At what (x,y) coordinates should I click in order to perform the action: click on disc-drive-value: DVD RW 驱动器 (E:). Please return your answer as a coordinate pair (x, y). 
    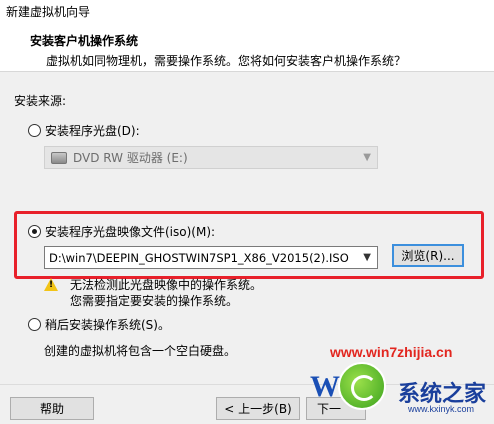
    Looking at the image, I should click on (130, 158).